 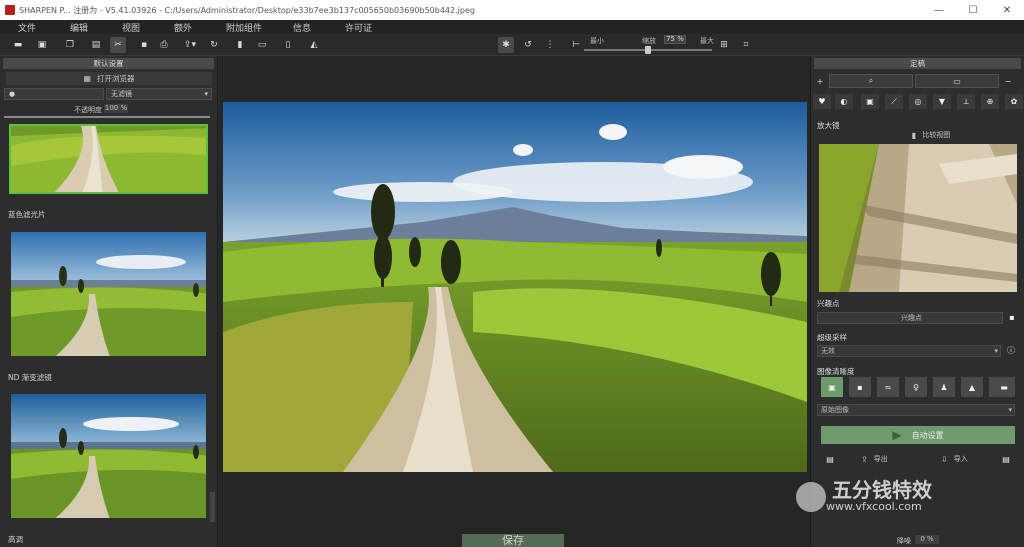 I want to click on watermark-logo-icon, so click(x=811, y=496).